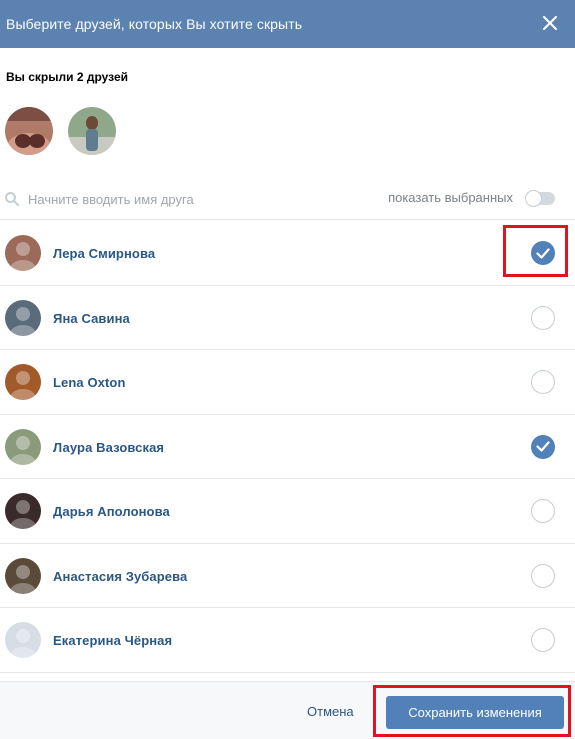 Image resolution: width=575 pixels, height=739 pixels. I want to click on friend-name: Анастасия Зубарева, so click(120, 576).